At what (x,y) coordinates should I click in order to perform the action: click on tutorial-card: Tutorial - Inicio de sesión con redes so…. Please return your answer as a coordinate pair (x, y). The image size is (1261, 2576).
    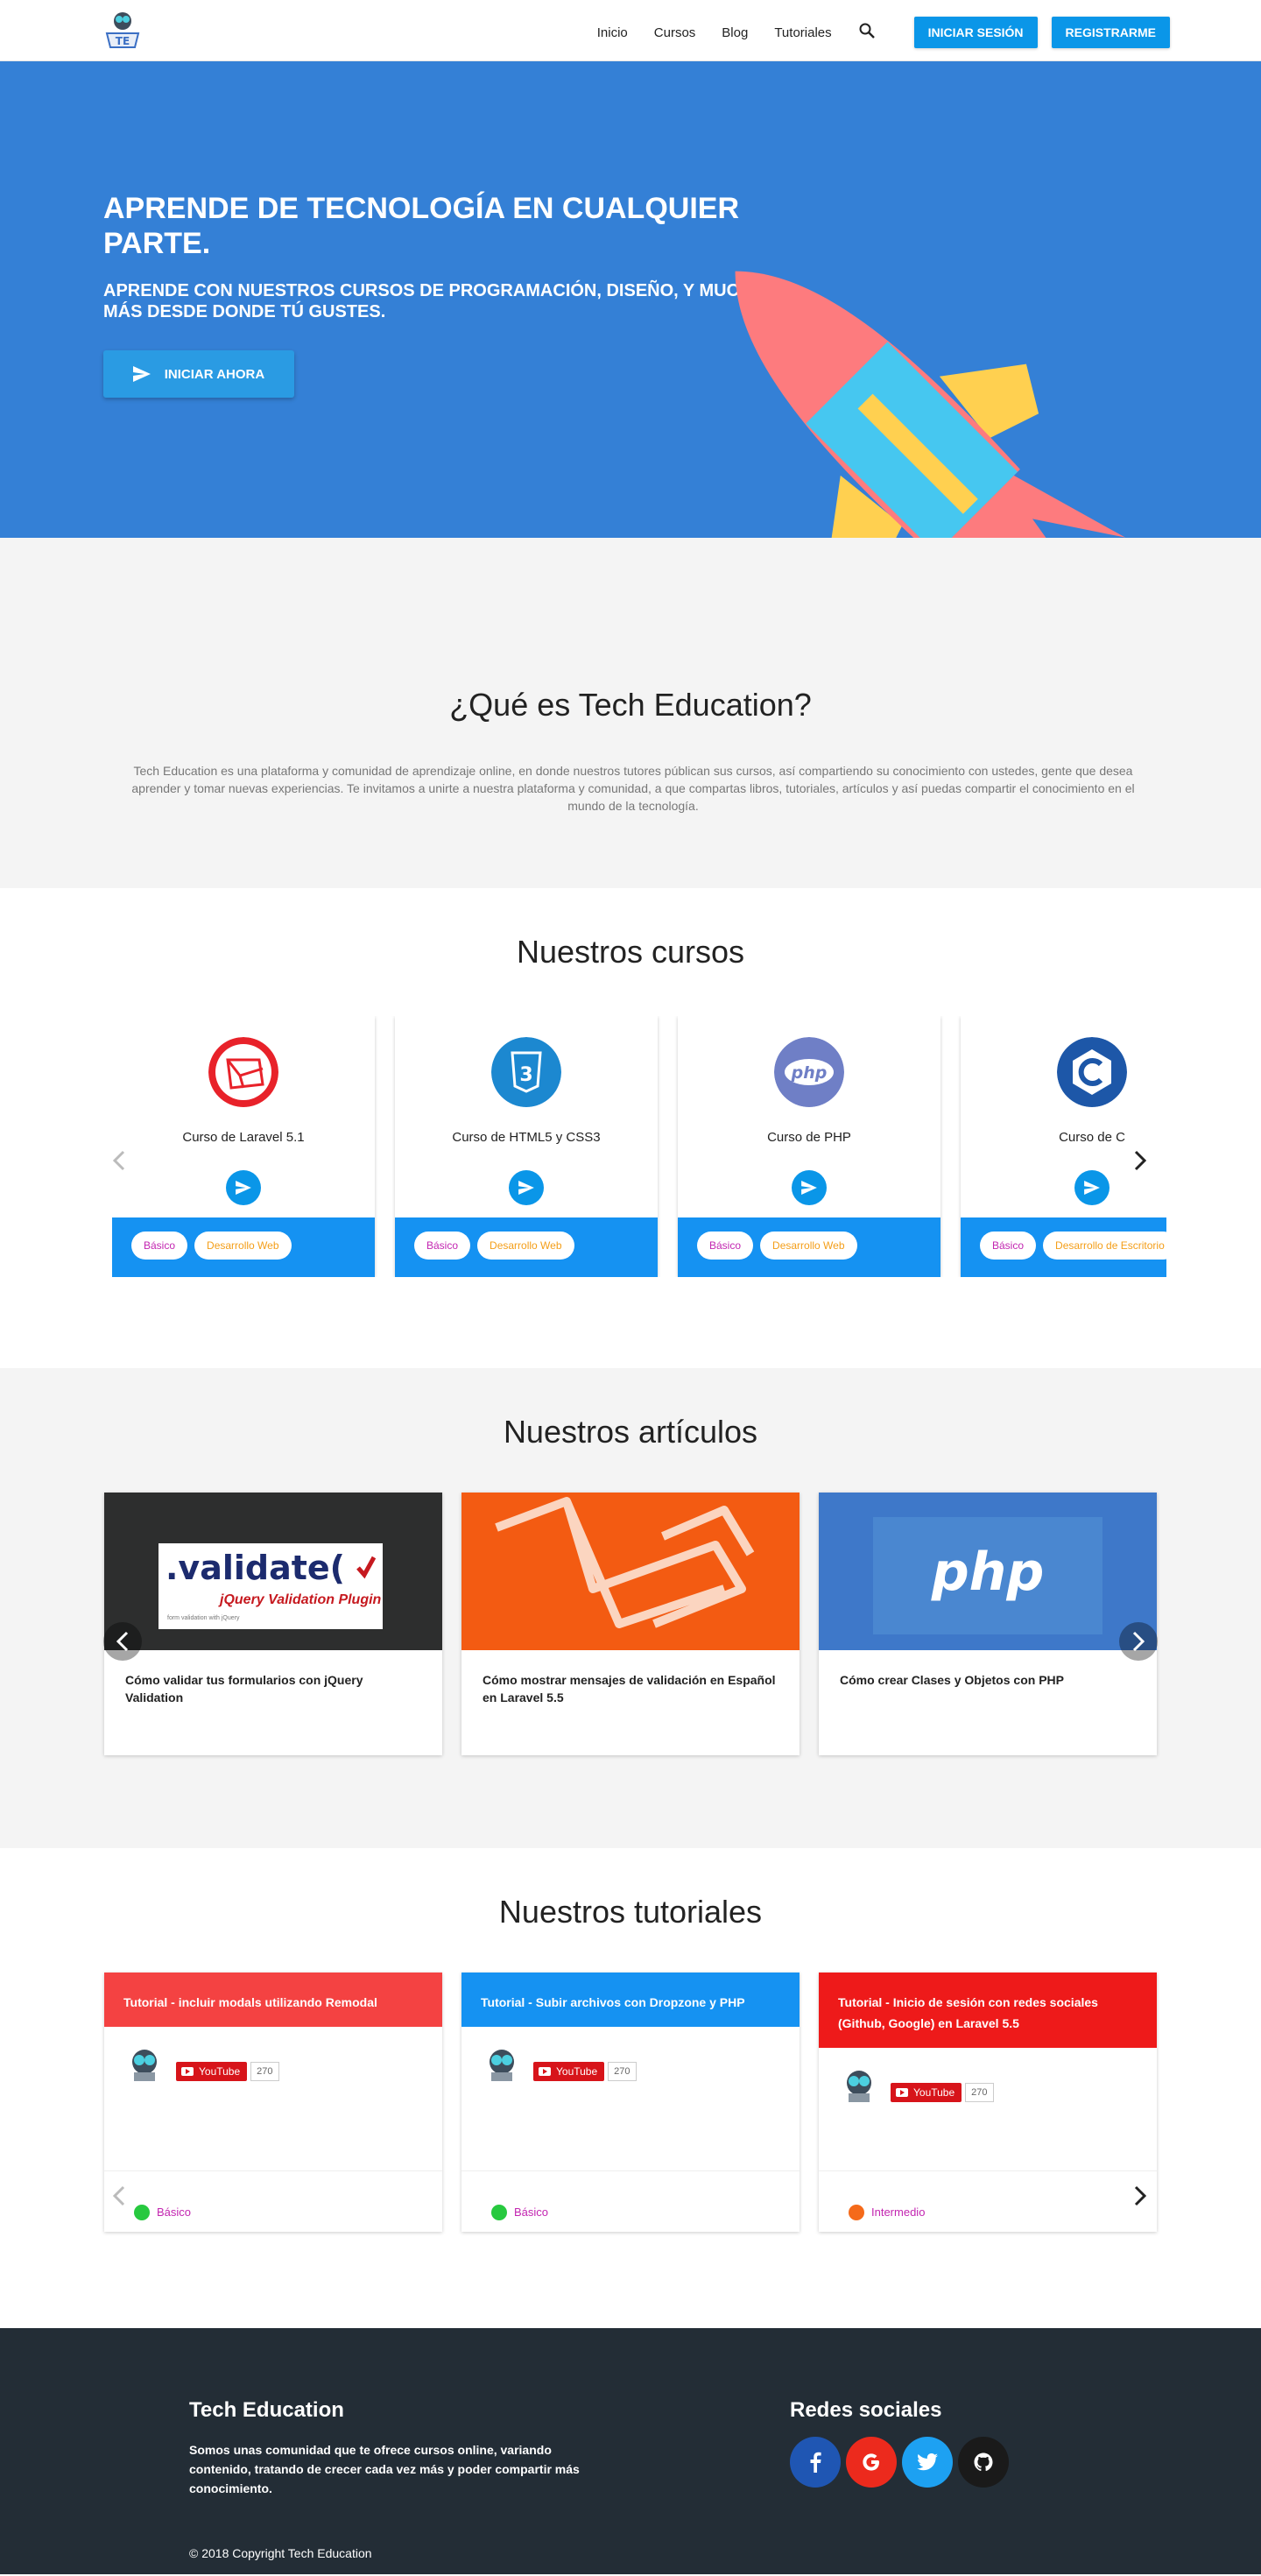
    Looking at the image, I should click on (988, 2102).